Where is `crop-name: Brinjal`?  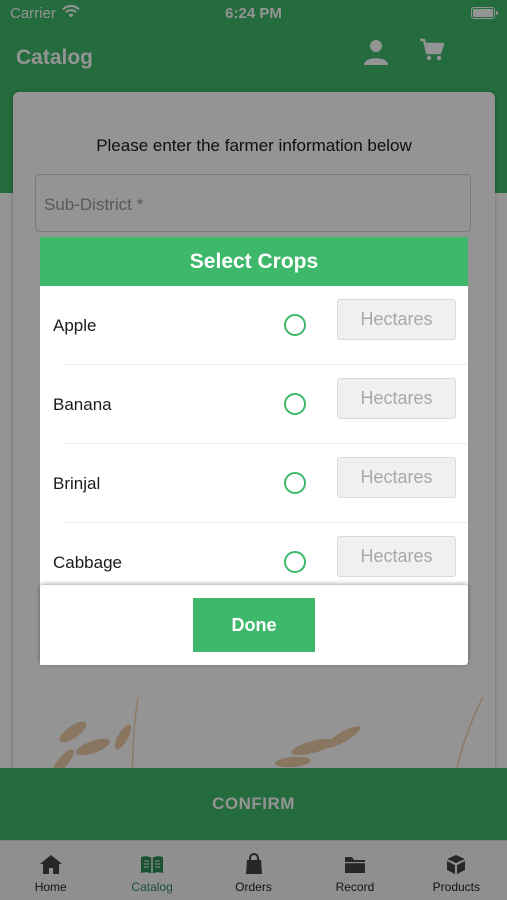 crop-name: Brinjal is located at coordinates (77, 483).